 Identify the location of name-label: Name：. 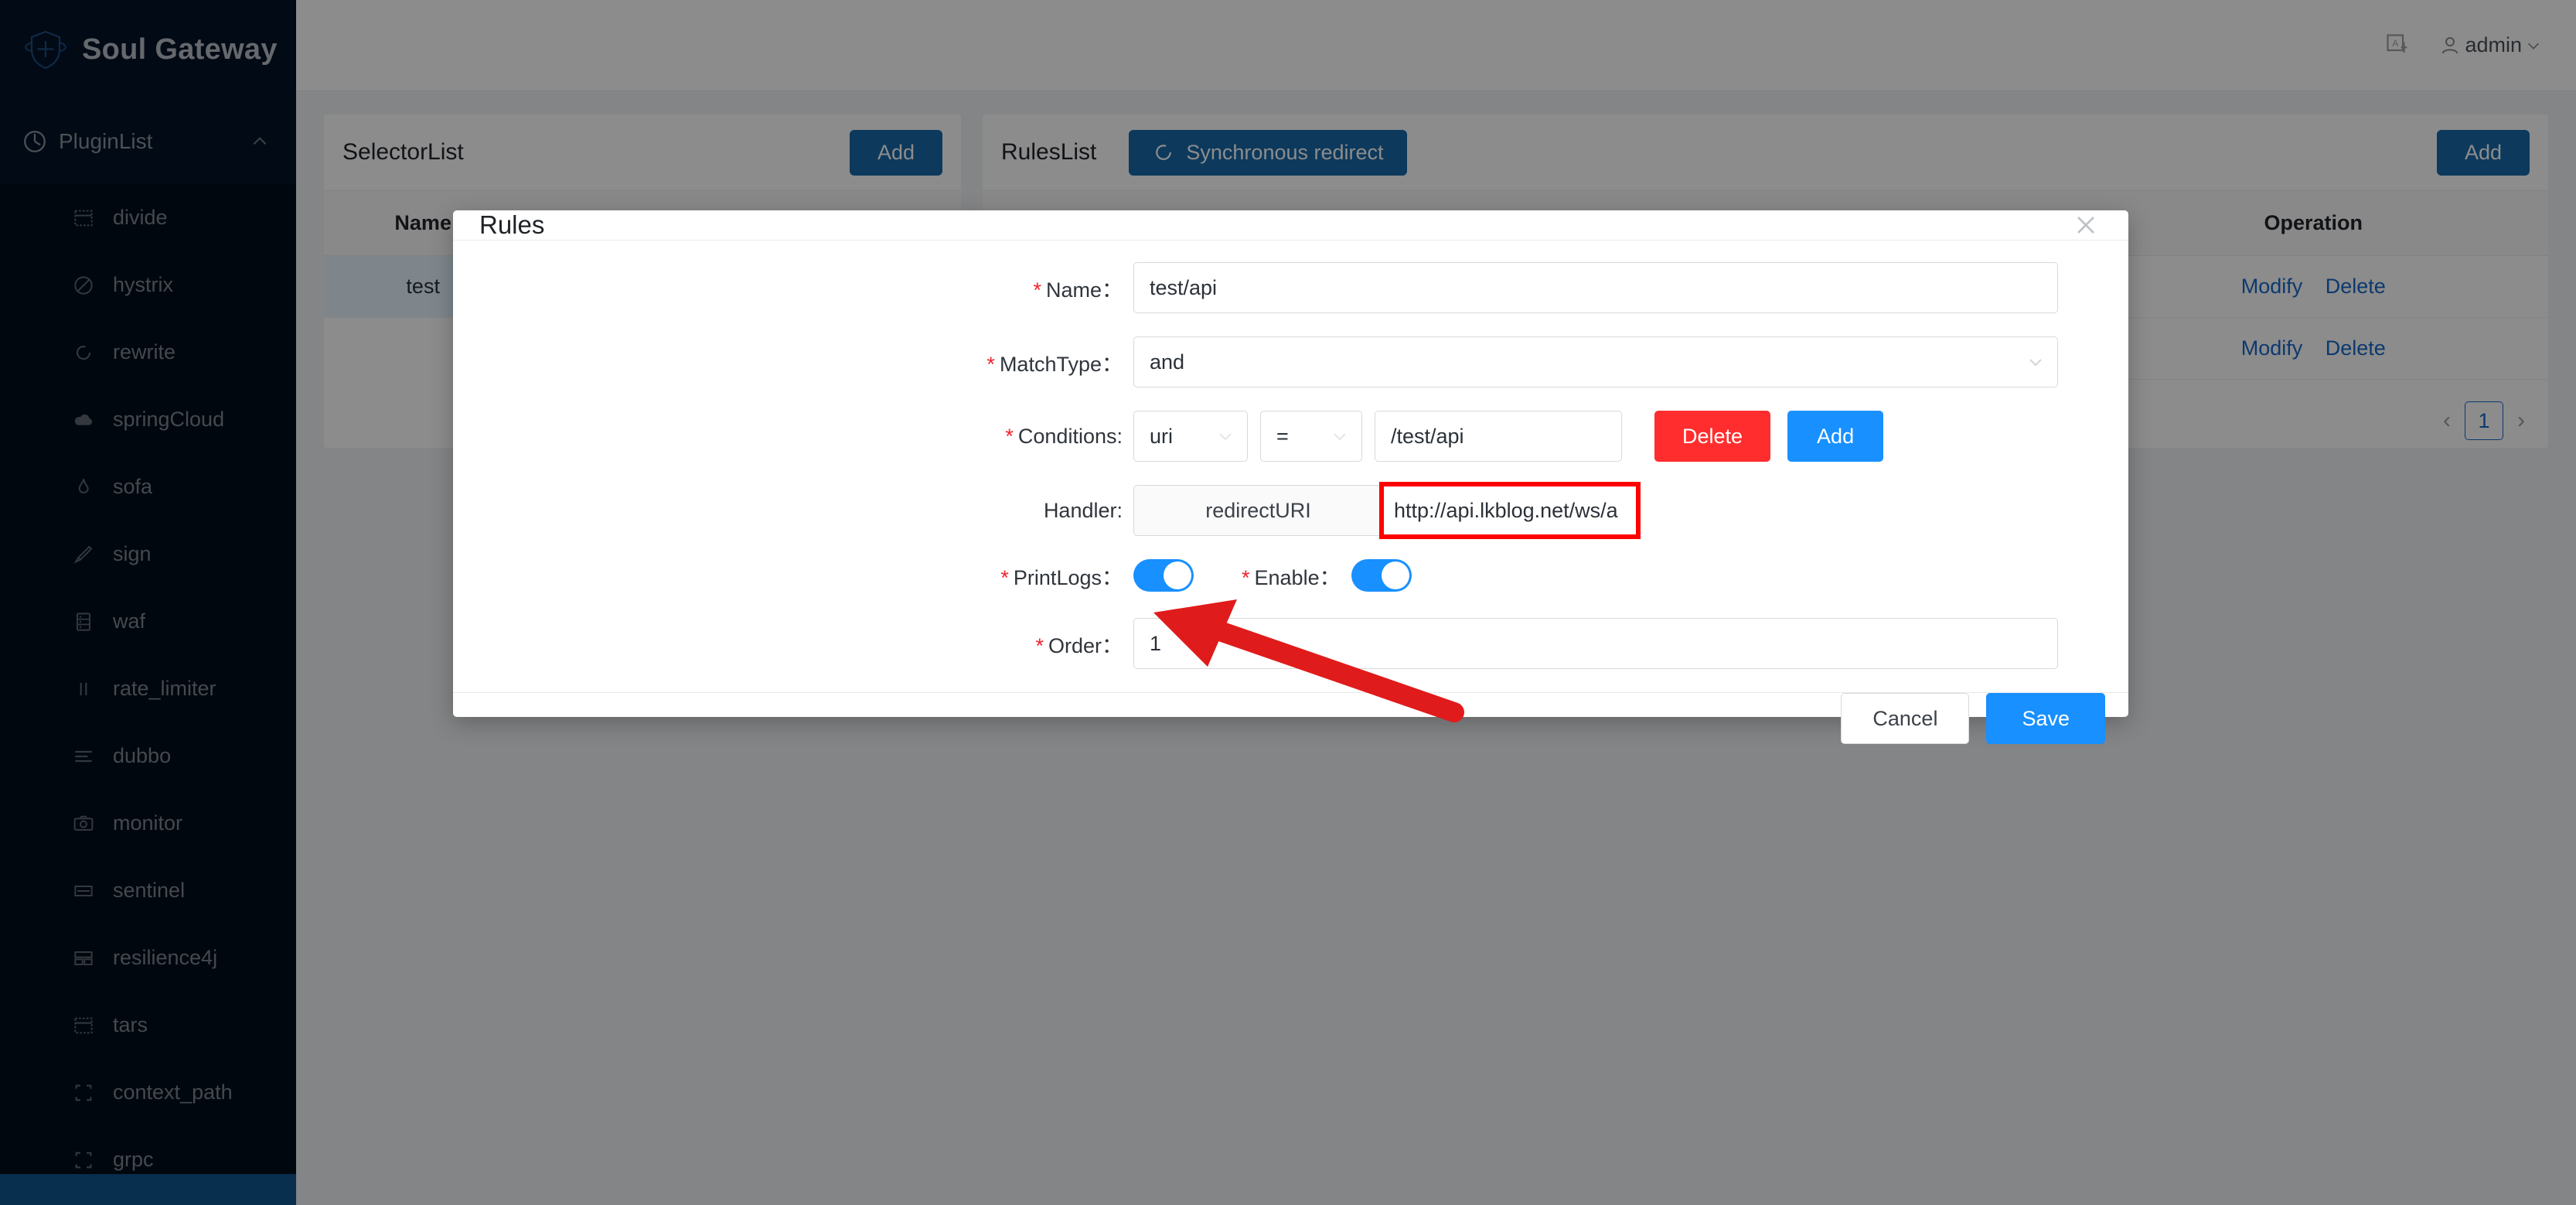
(793, 288).